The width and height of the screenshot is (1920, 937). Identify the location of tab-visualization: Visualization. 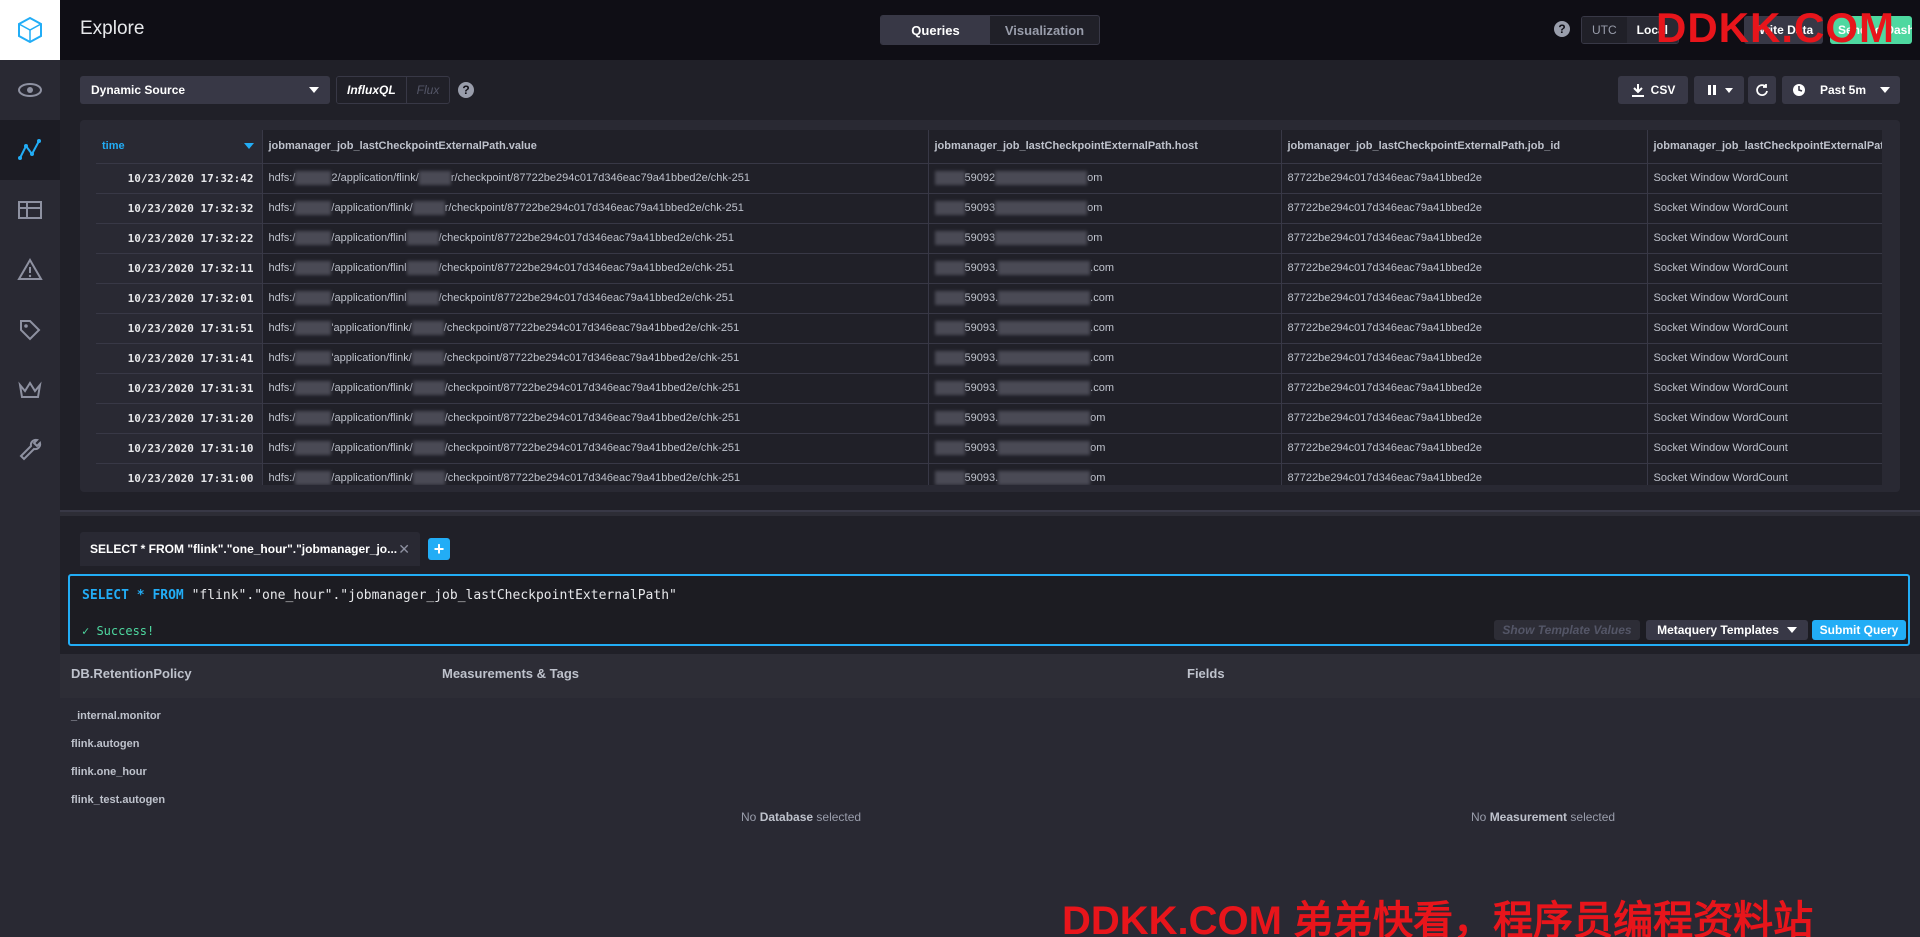
(1044, 30).